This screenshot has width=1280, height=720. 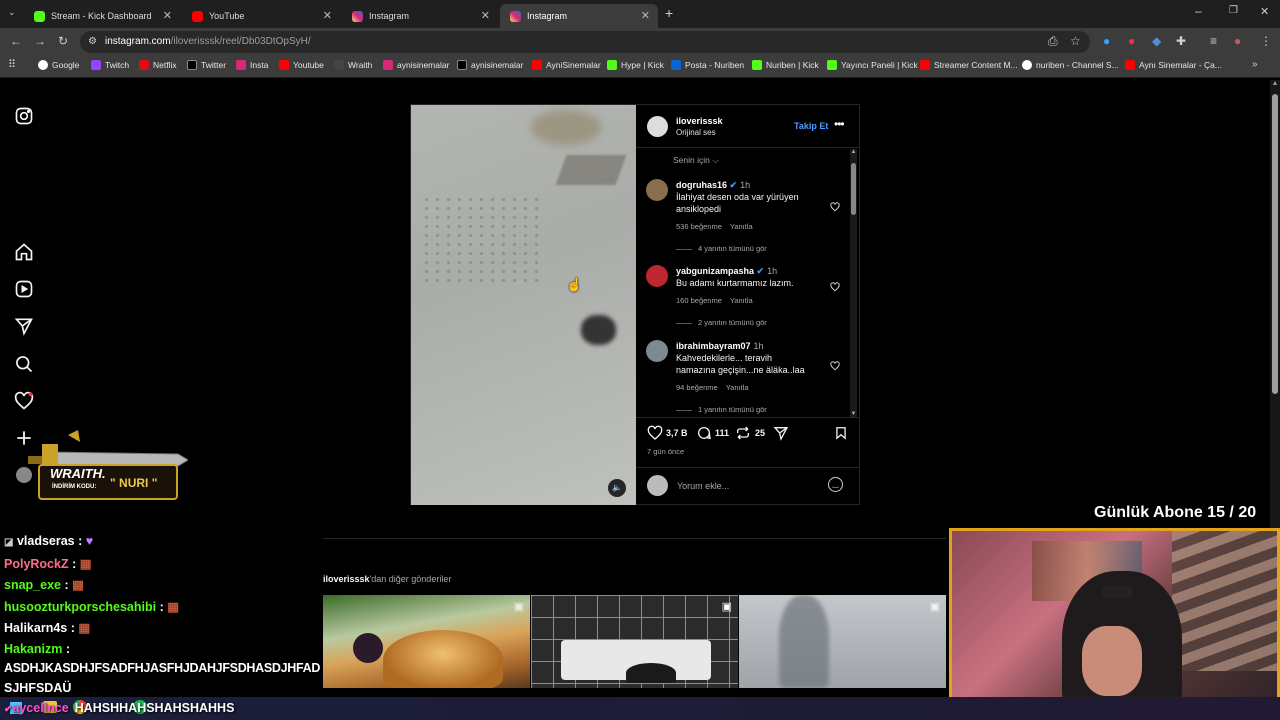 I want to click on bookmark-aynisinemalar-insta: aynisinemalar, so click(x=416, y=65).